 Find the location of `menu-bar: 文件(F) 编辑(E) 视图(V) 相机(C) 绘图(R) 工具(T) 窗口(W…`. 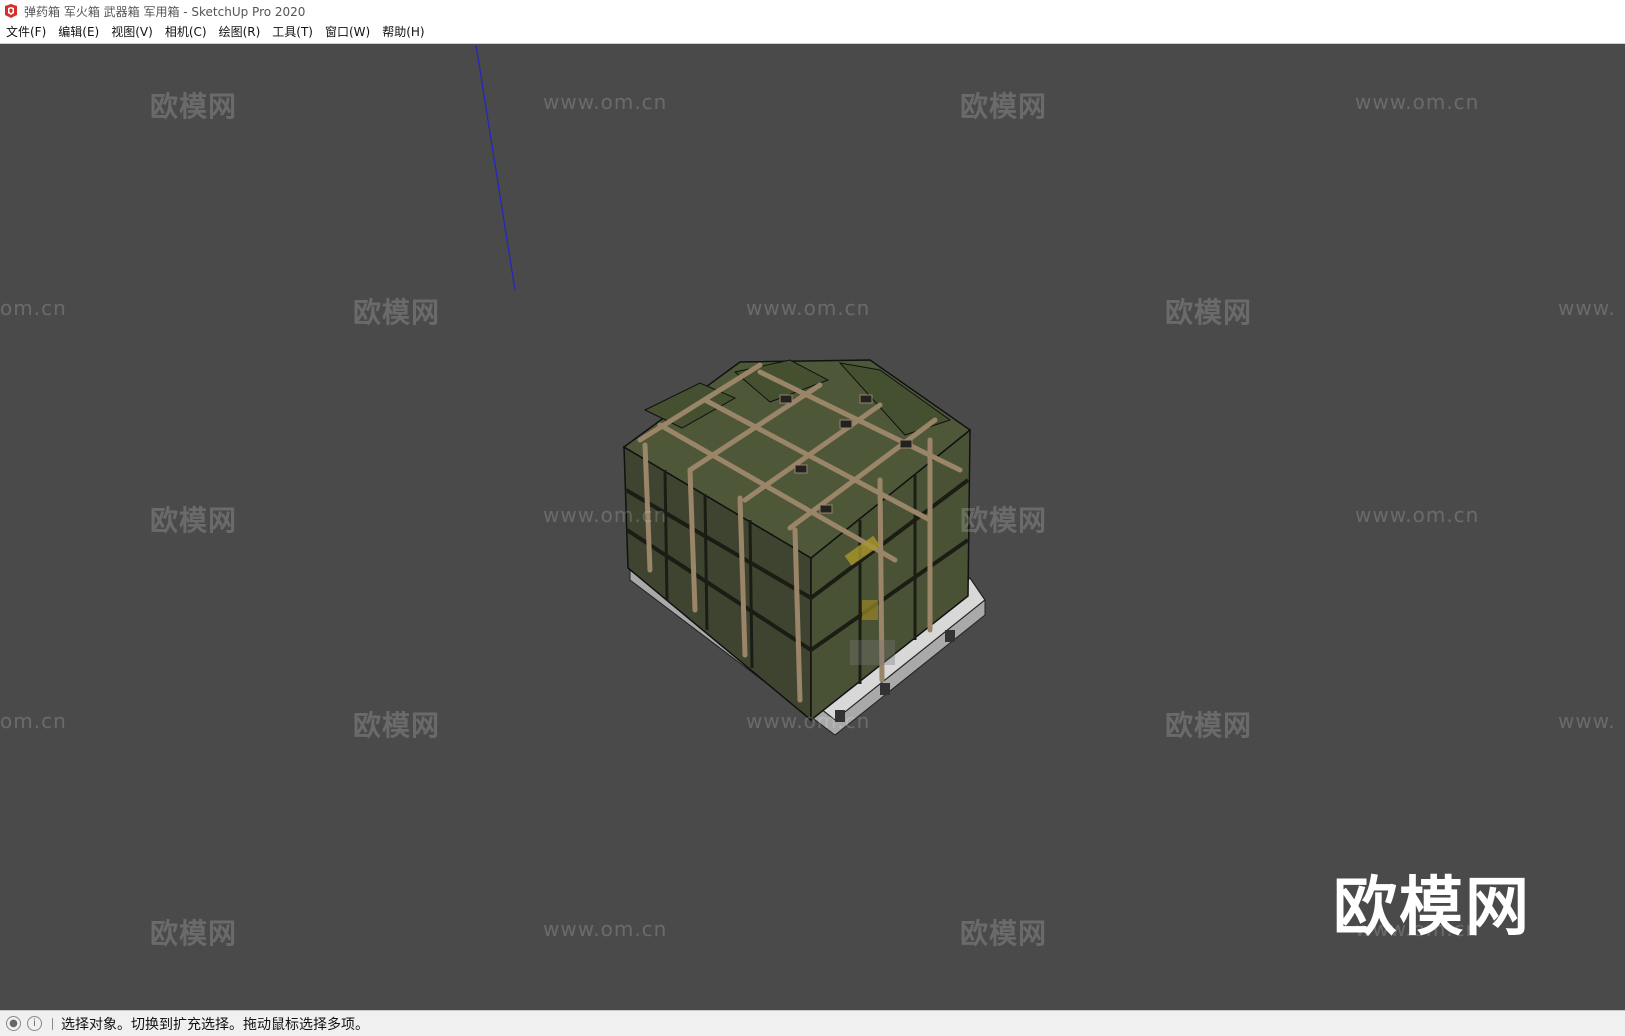

menu-bar: 文件(F) 编辑(E) 视图(V) 相机(C) 绘图(R) 工具(T) 窗口(W… is located at coordinates (812, 33).